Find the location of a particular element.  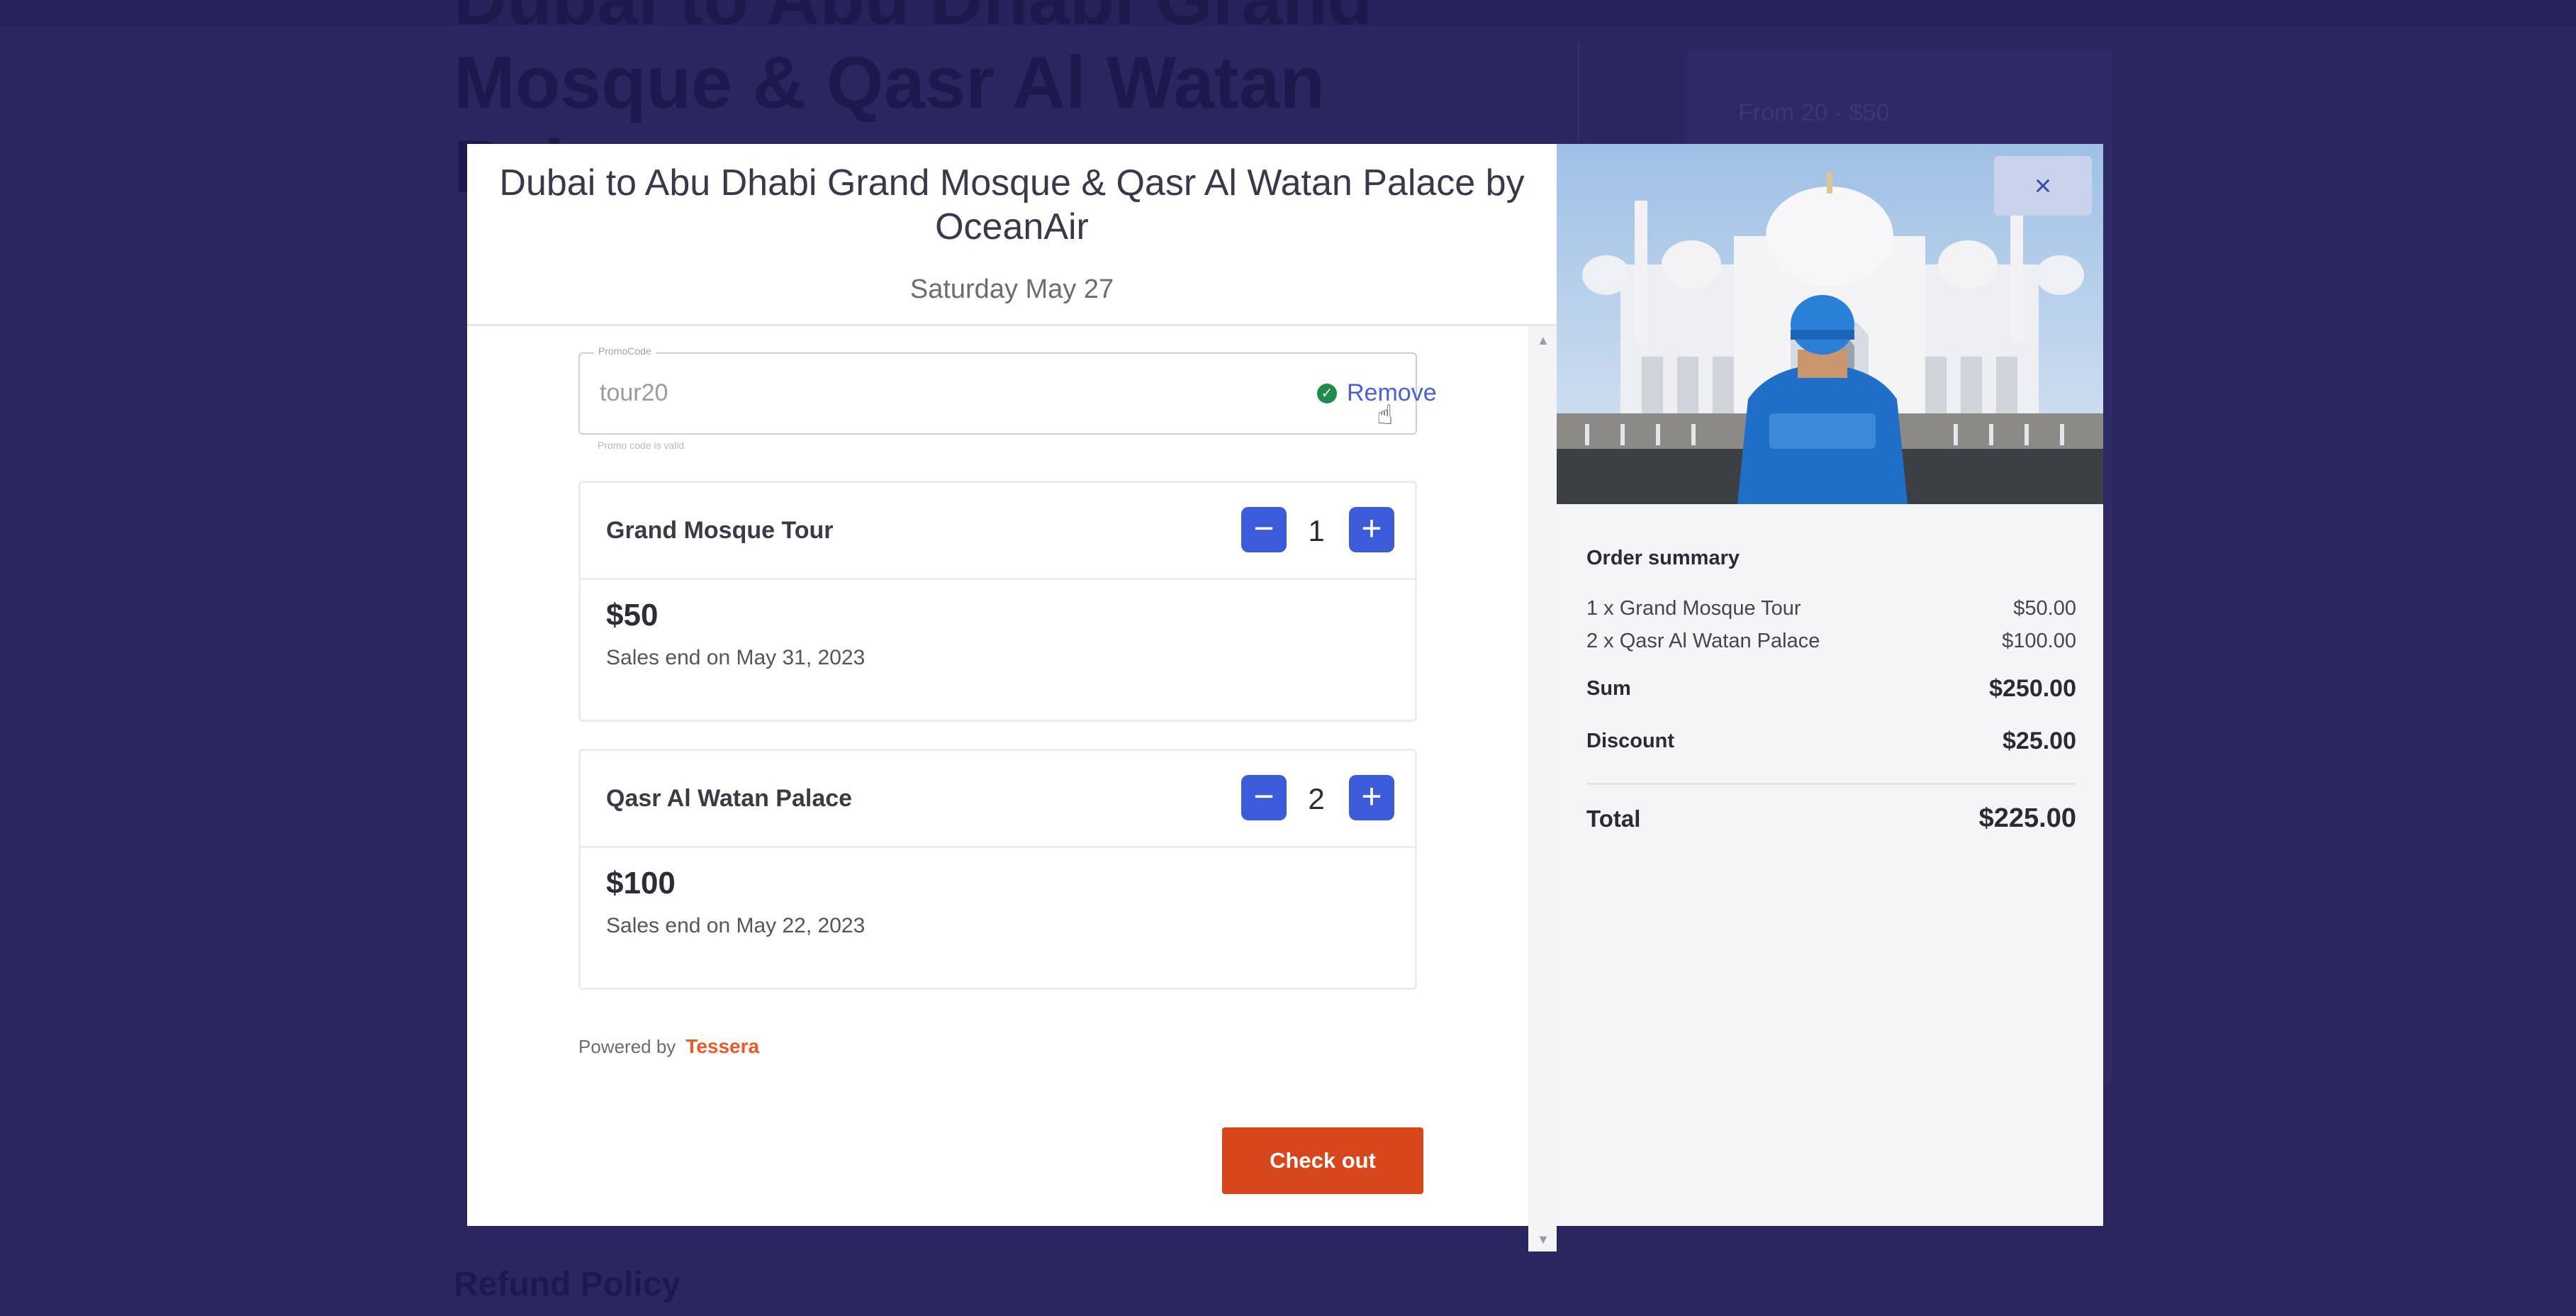

scroll-down-arrow-icon: ▼ is located at coordinates (1543, 1239).